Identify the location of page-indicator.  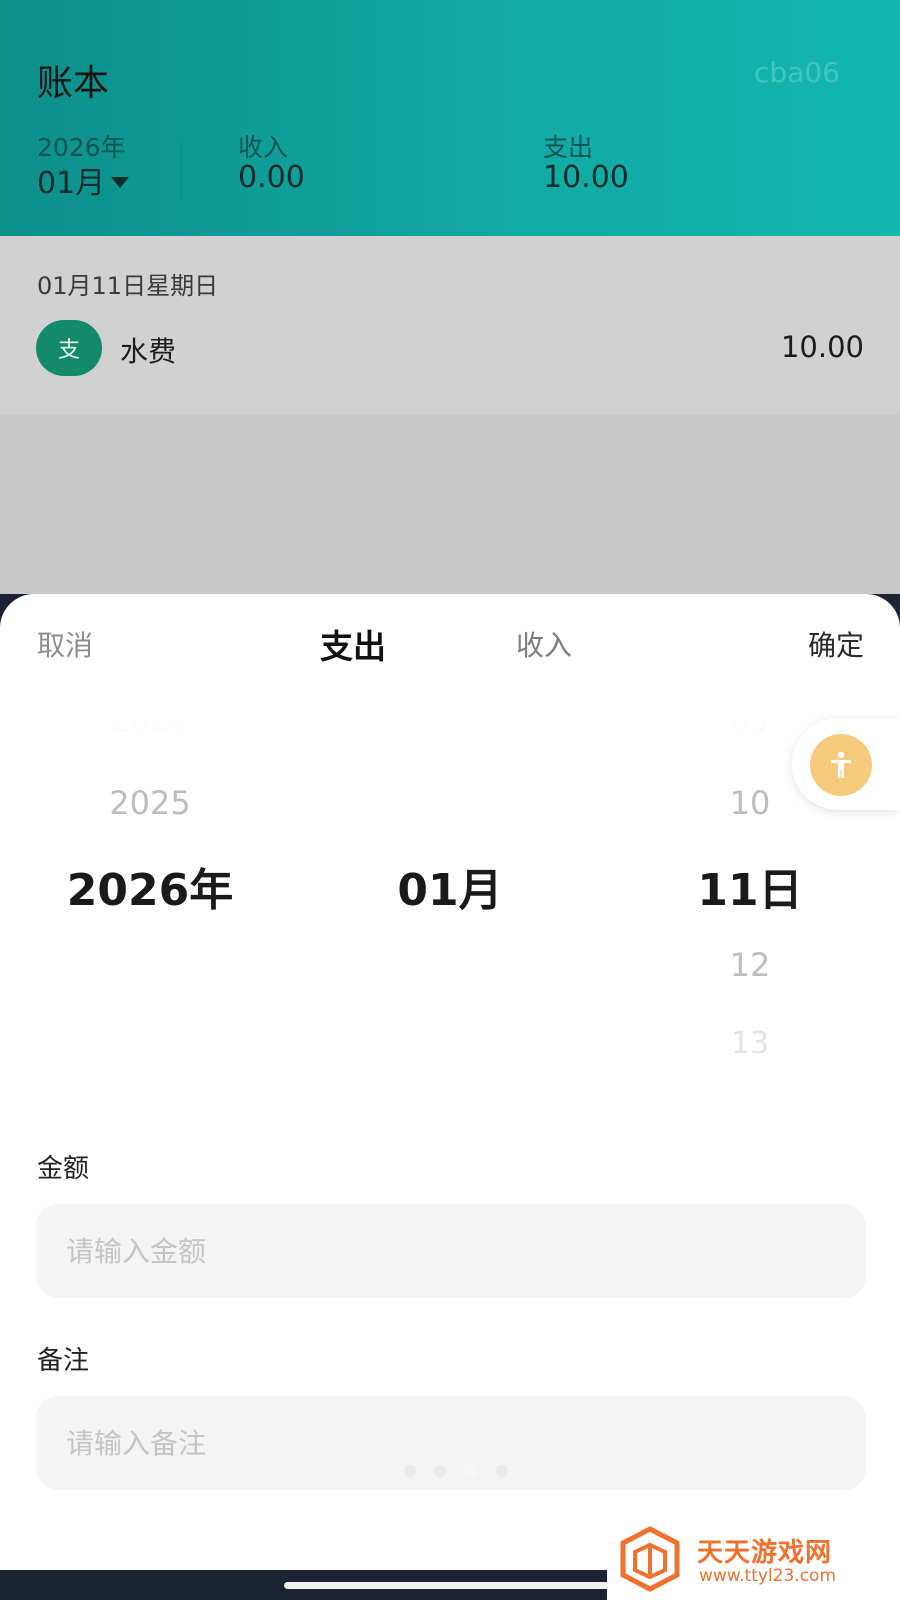
(456, 1471).